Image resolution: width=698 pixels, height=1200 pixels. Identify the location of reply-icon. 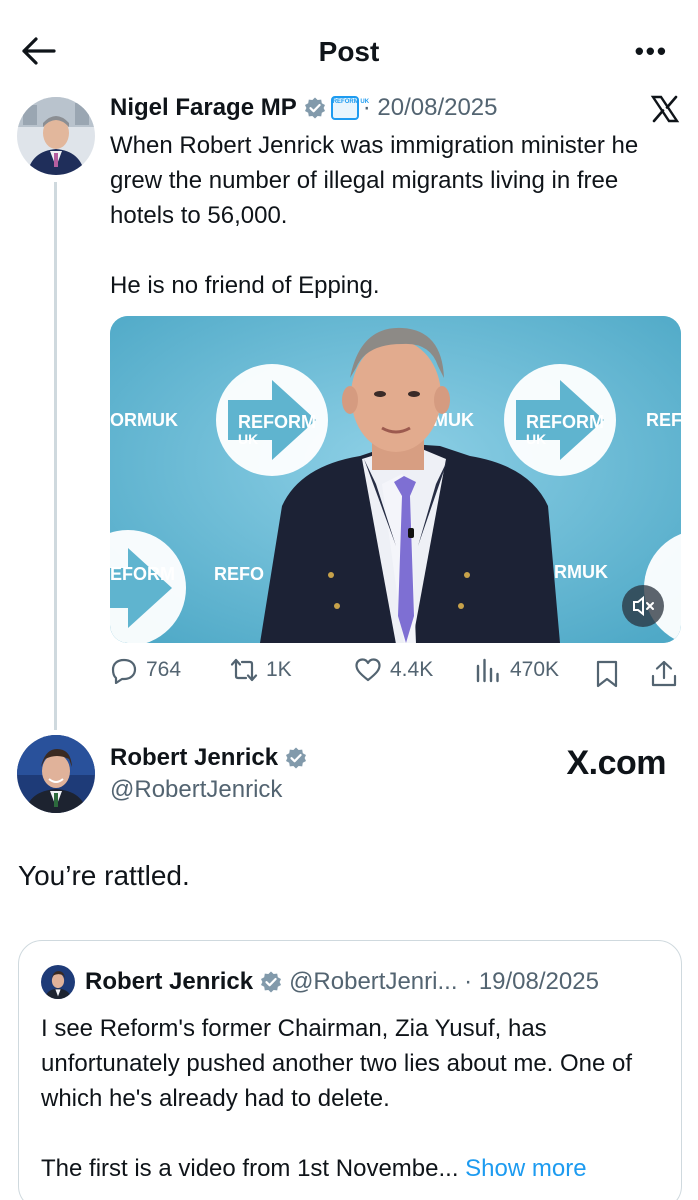
(124, 671).